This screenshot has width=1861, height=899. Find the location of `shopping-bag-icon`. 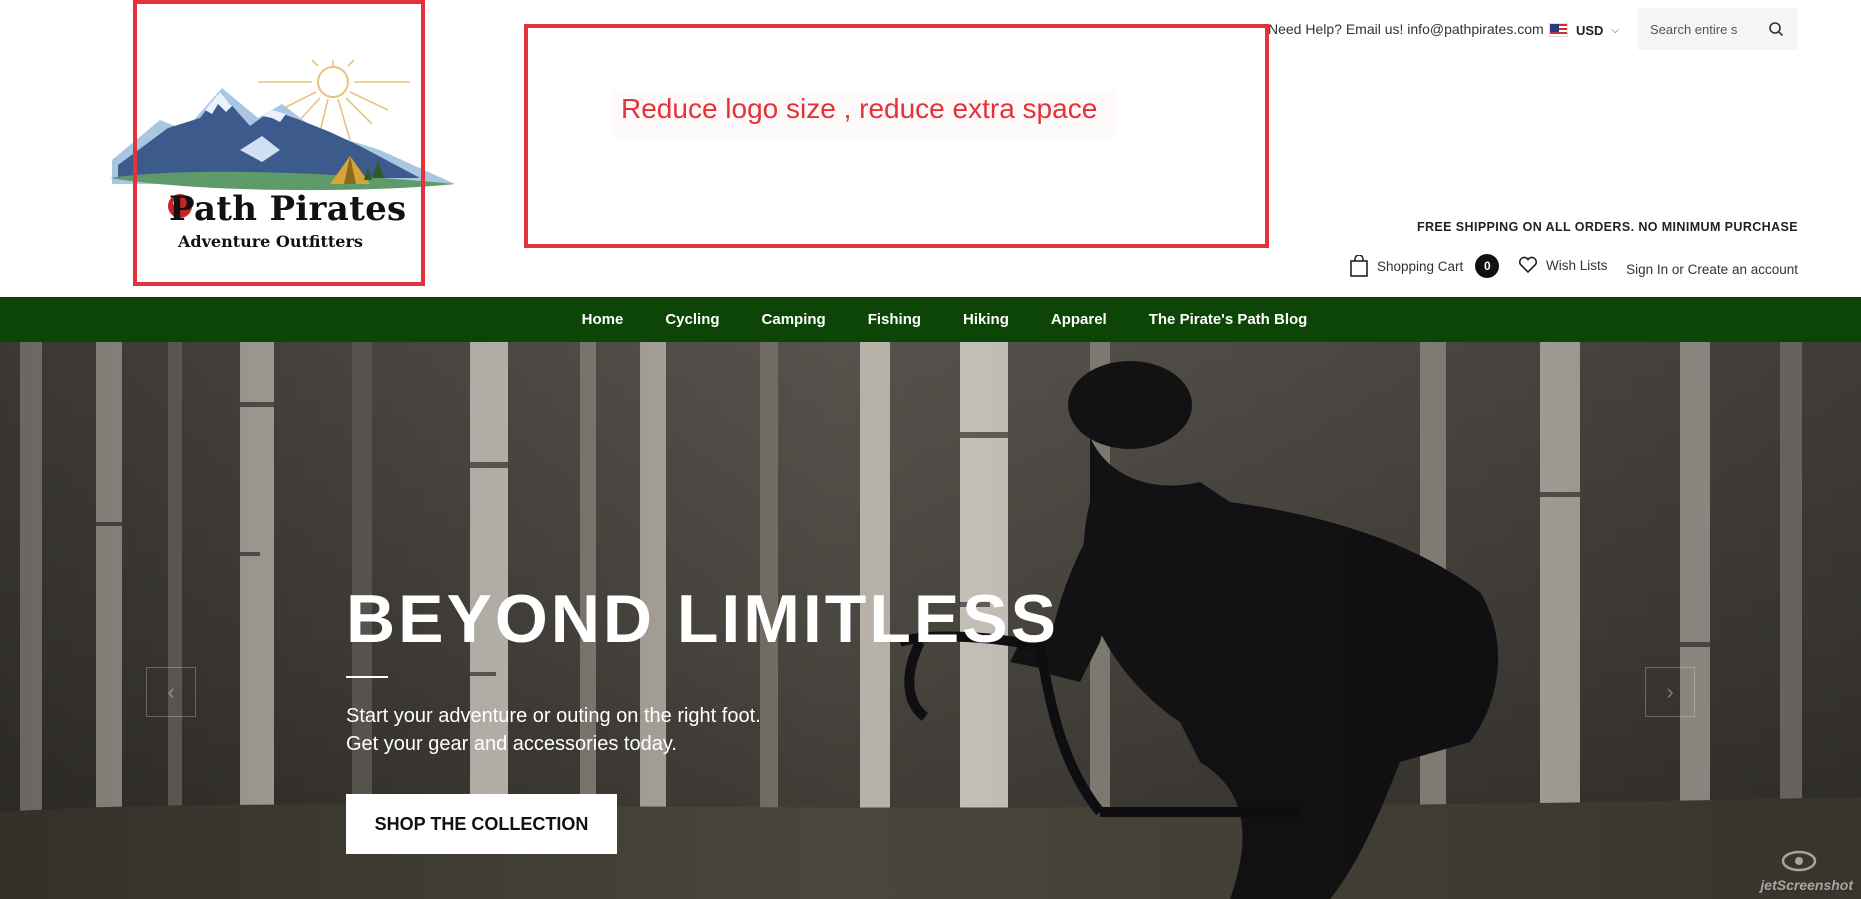

shopping-bag-icon is located at coordinates (1359, 266).